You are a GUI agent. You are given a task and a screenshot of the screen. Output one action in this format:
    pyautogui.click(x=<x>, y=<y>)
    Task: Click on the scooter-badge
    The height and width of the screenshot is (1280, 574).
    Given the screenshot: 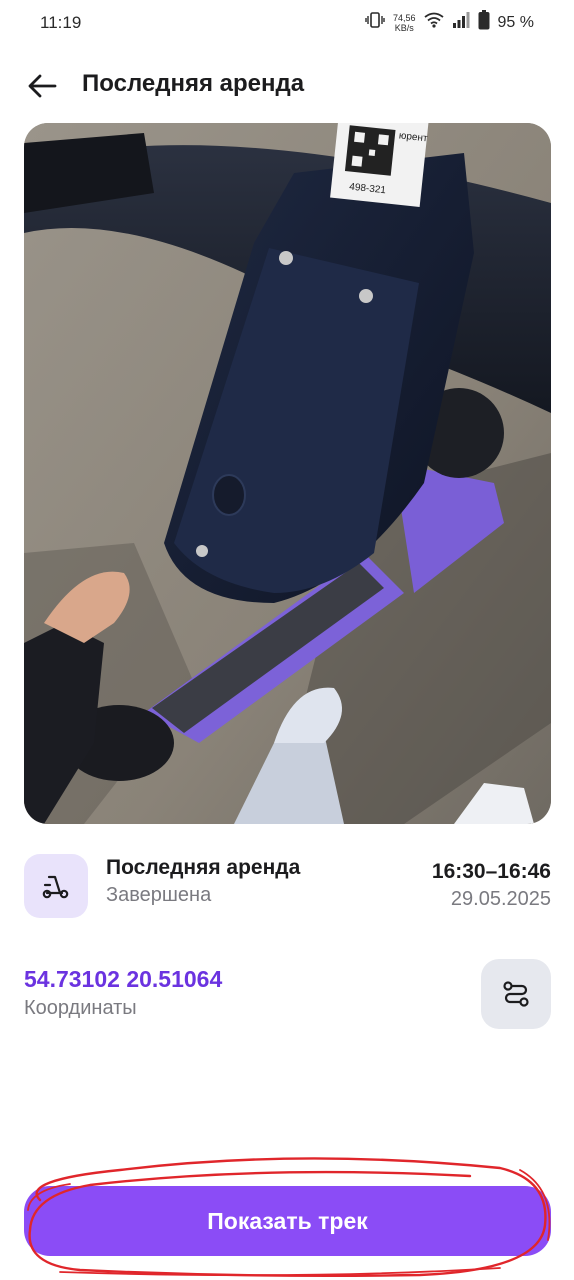 What is the action you would take?
    pyautogui.click(x=56, y=886)
    